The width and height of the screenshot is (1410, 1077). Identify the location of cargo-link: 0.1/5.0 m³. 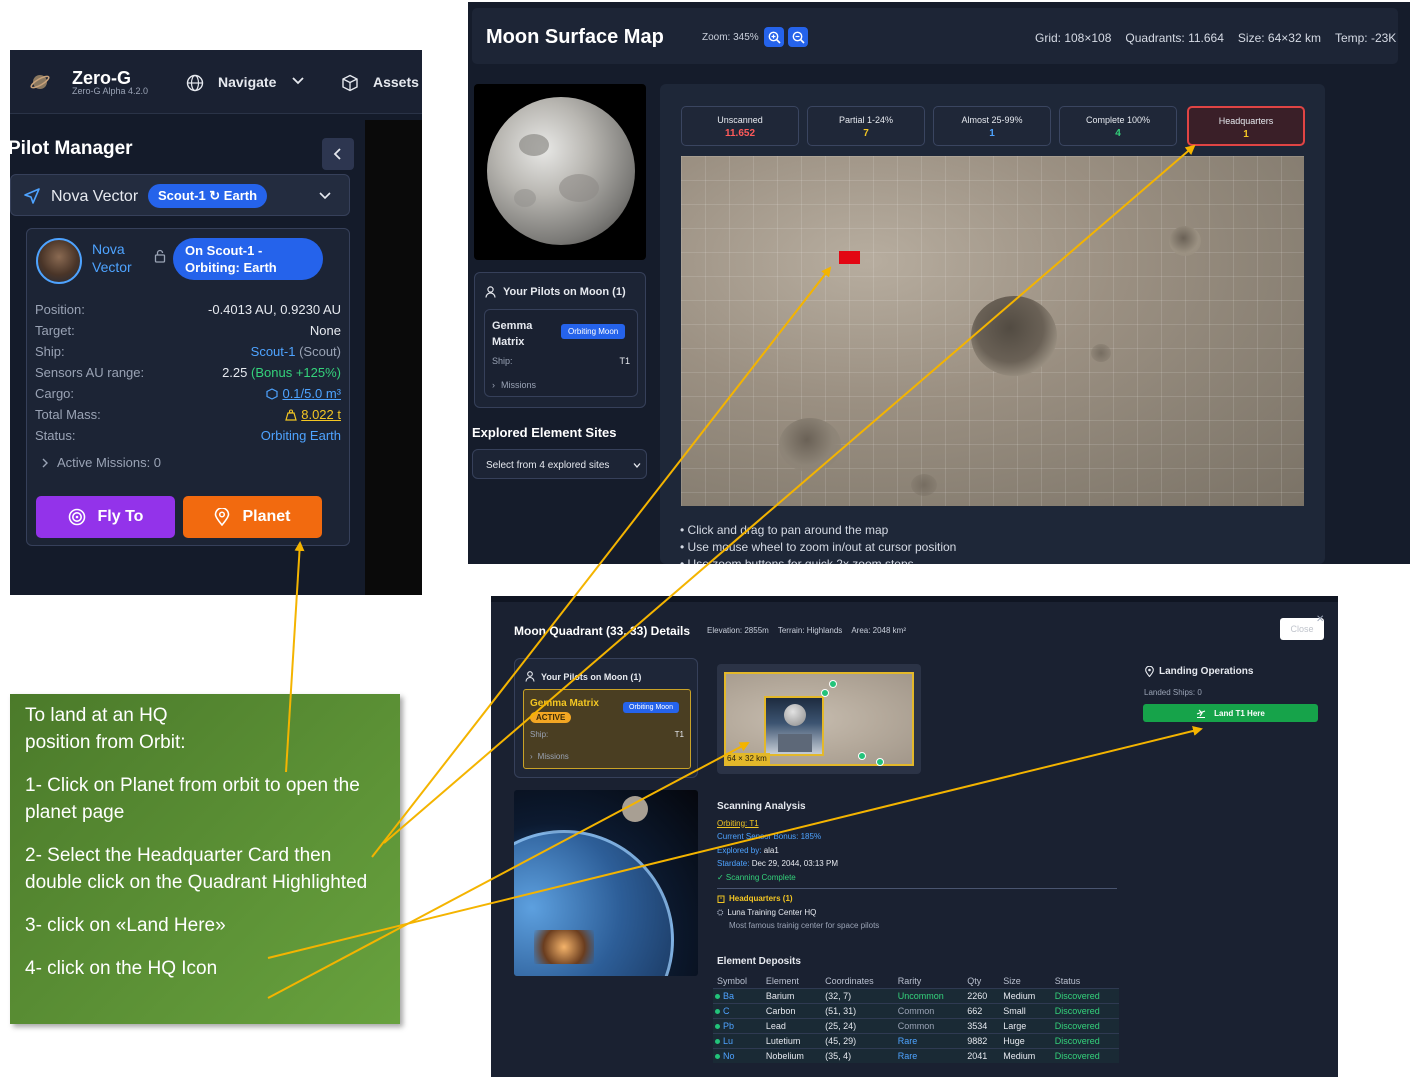
(311, 393).